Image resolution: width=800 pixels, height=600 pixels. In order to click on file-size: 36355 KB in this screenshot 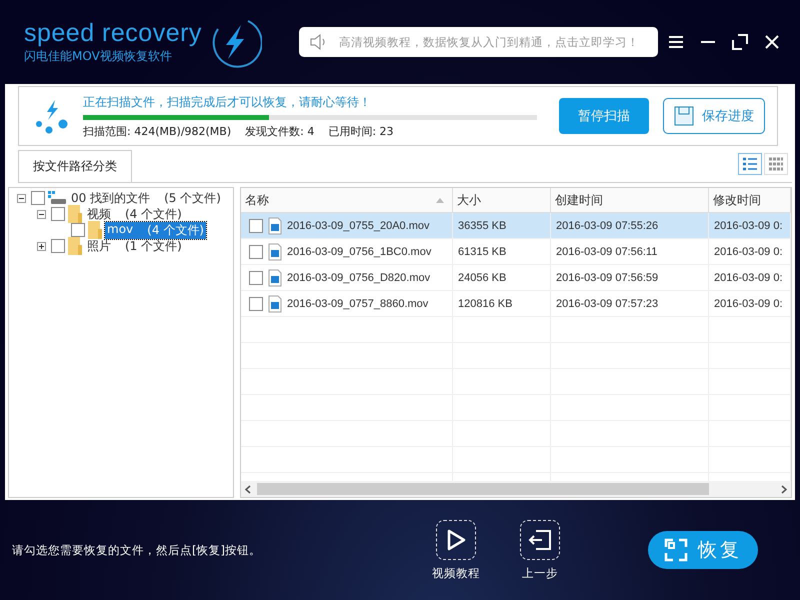, I will do `click(502, 225)`.